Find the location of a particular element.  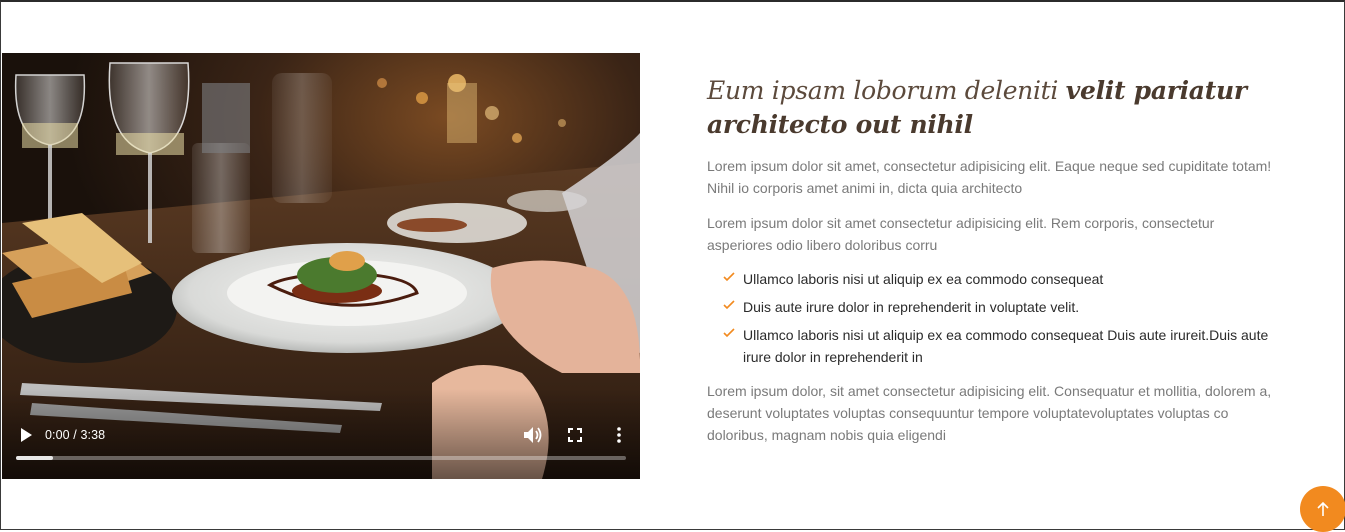

back-to-top-button is located at coordinates (1322, 509).